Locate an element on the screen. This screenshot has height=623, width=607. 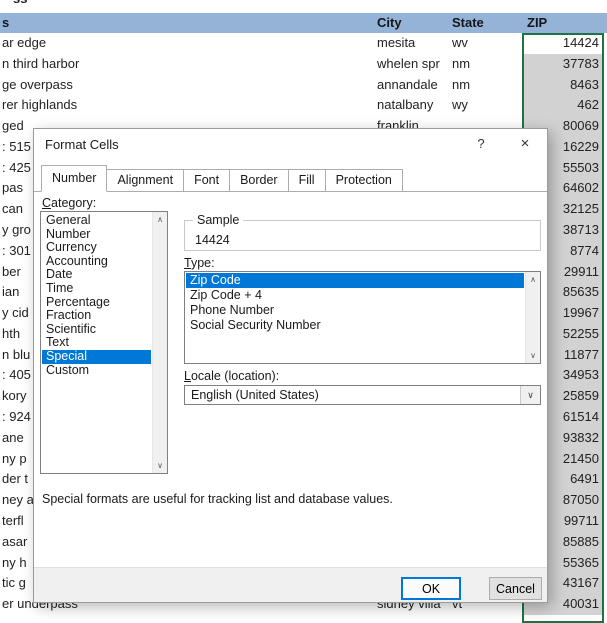
category-item: Text is located at coordinates (96, 343).